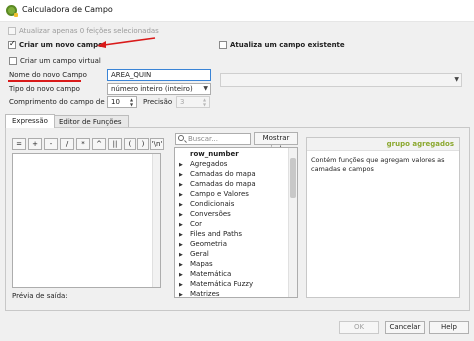 Image resolution: width=474 pixels, height=341 pixels. What do you see at coordinates (223, 45) in the screenshot?
I see `update-existing-checkbox` at bounding box center [223, 45].